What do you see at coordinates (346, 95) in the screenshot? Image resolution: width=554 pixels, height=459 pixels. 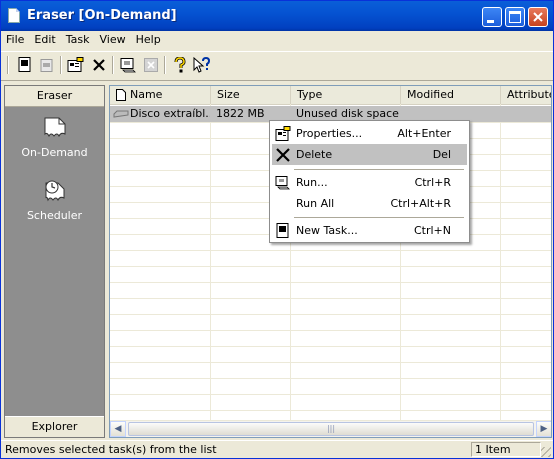 I see `column-type: Type` at bounding box center [346, 95].